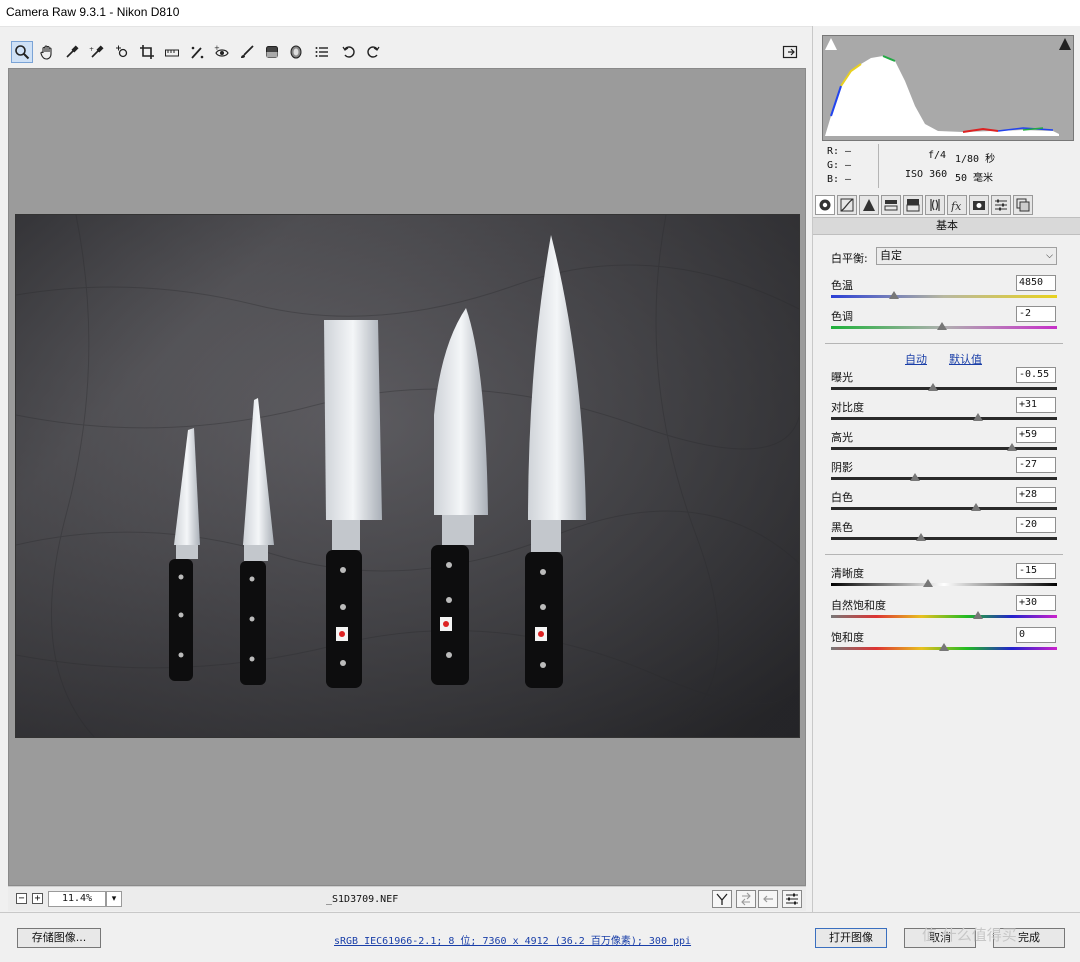  Describe the element at coordinates (1036, 283) in the screenshot. I see `slider-value-temp: 4850` at that location.